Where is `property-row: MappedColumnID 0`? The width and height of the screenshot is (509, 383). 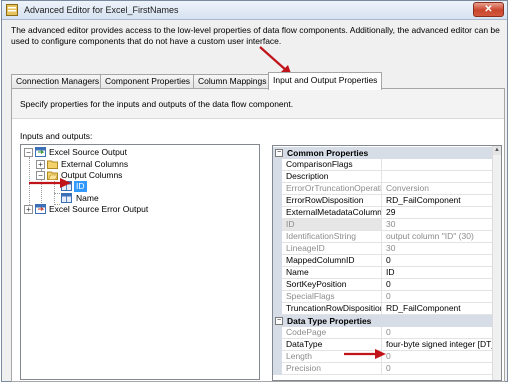
property-row: MappedColumnID 0 is located at coordinates (387, 261).